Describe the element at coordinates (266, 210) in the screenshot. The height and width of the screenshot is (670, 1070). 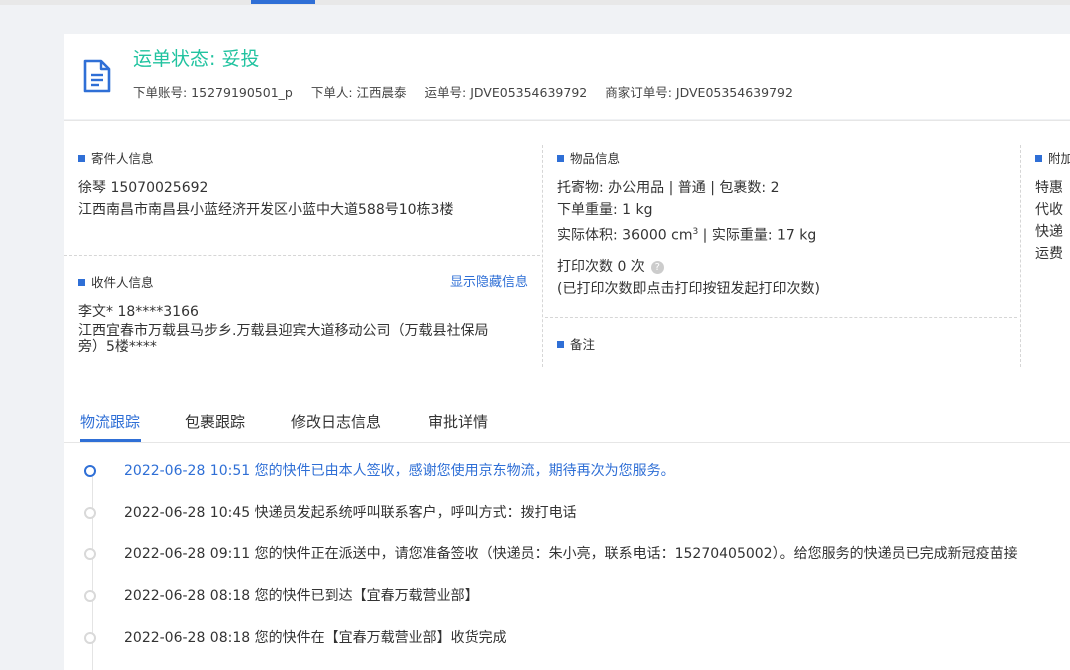
I see `sender-address: 江西南昌市南昌县小蓝经济开发区小蓝中大道588号10栋3楼` at that location.